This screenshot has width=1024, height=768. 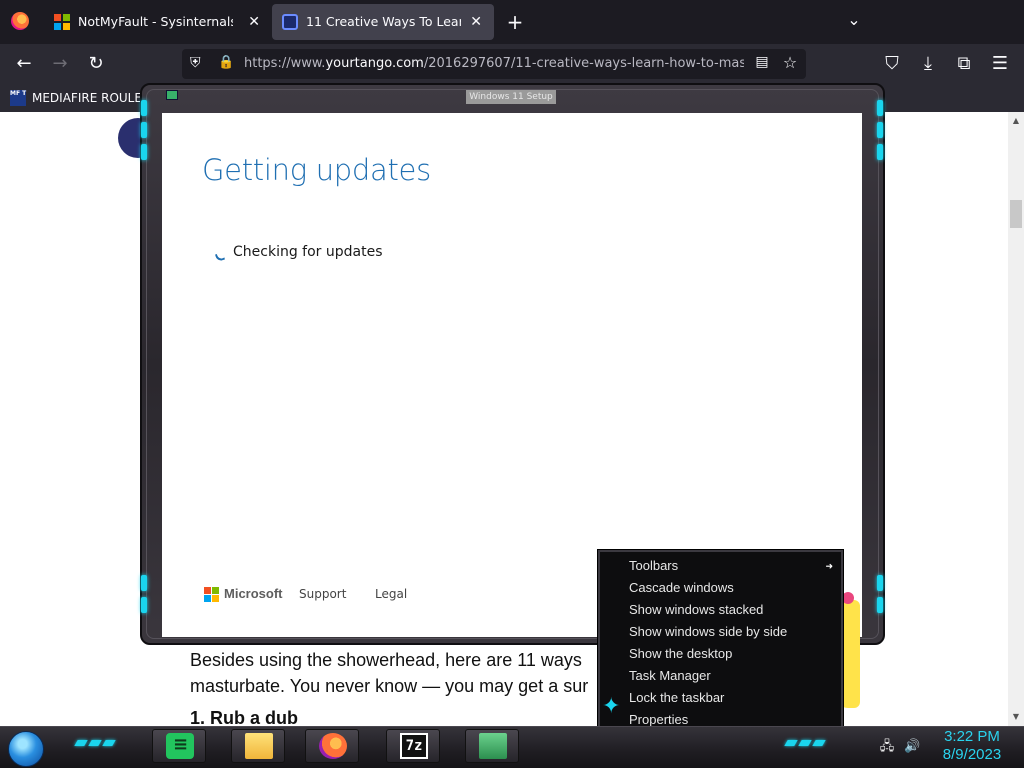 I want to click on mediafire-icon: MF T, so click(x=18, y=98).